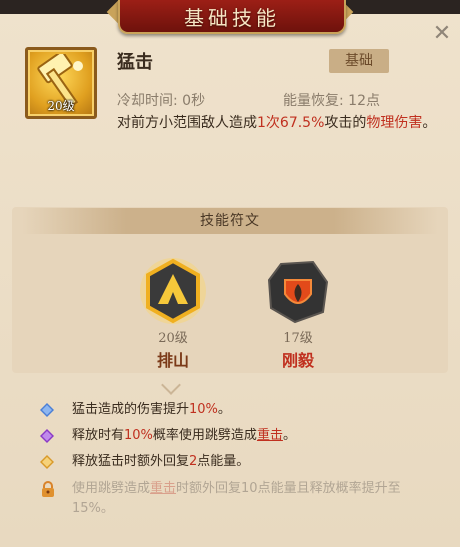  What do you see at coordinates (289, 435) in the screenshot?
I see `effect-2-end: 。` at bounding box center [289, 435].